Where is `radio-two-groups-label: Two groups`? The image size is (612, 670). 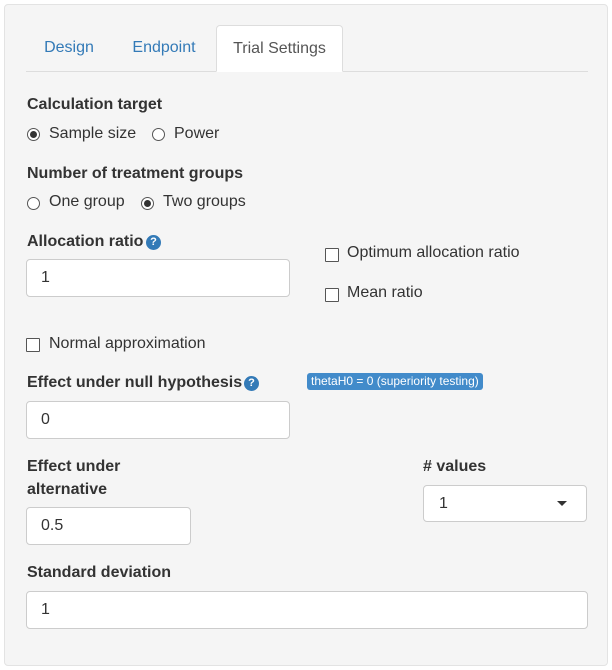
radio-two-groups-label: Two groups is located at coordinates (204, 202).